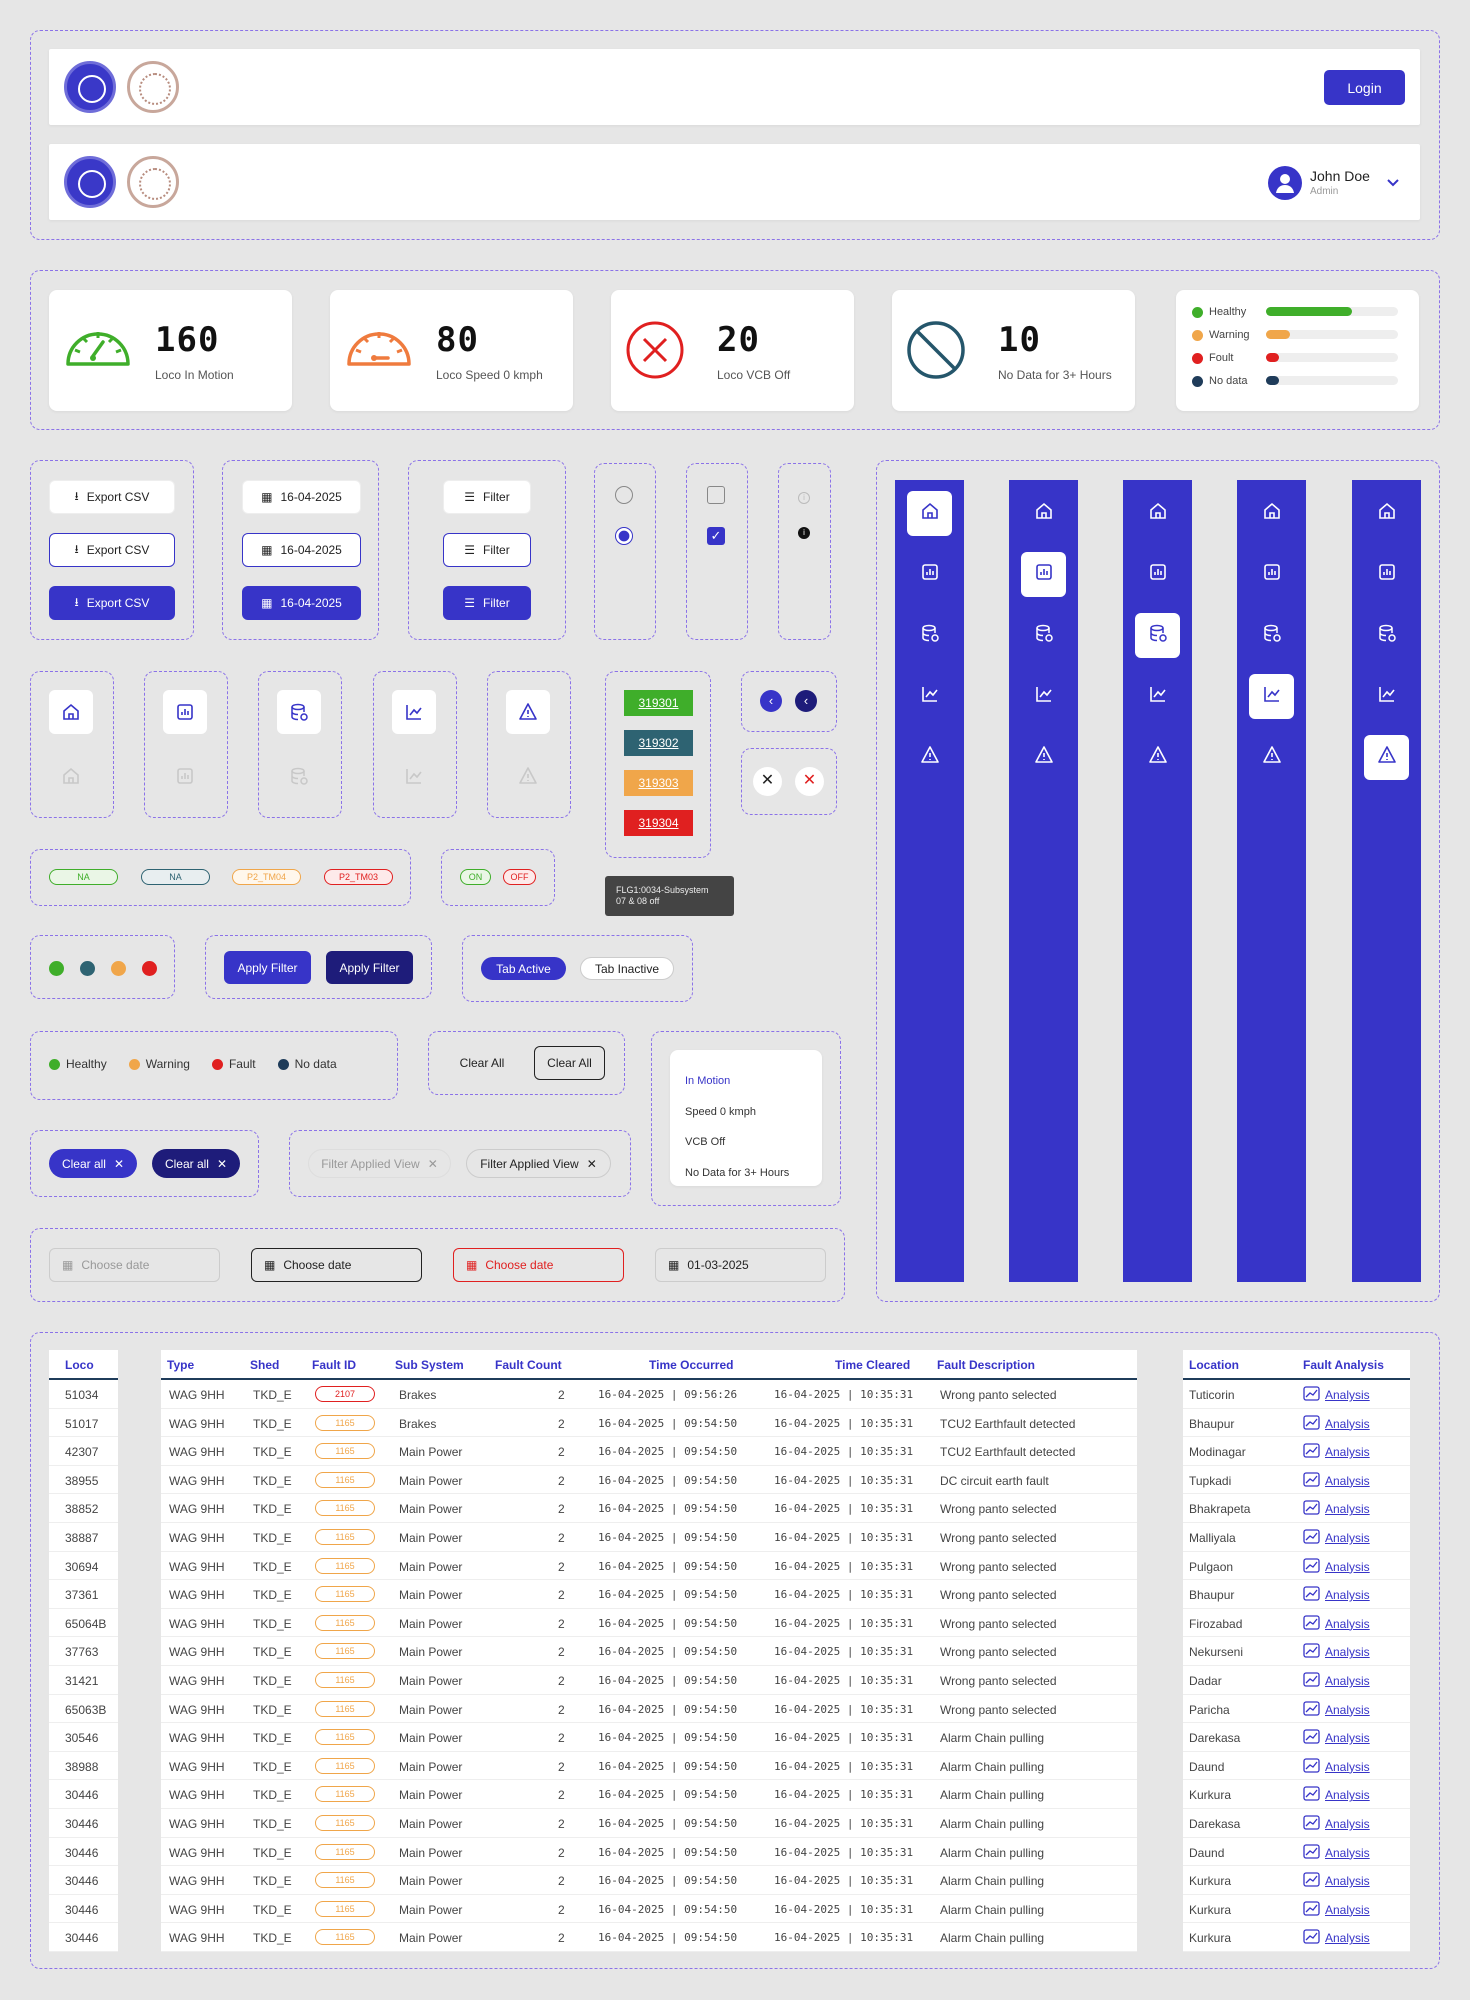  What do you see at coordinates (1364, 87) in the screenshot?
I see `login-button: Login` at bounding box center [1364, 87].